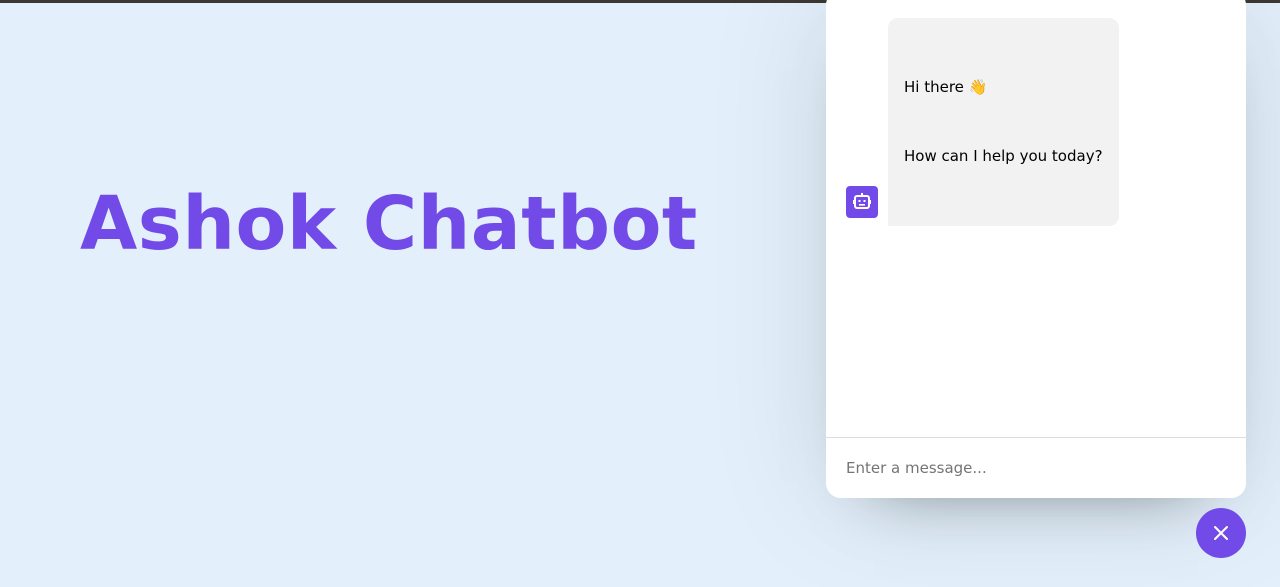 Image resolution: width=1280 pixels, height=587 pixels. I want to click on message-line: How can I help you today?, so click(1003, 156).